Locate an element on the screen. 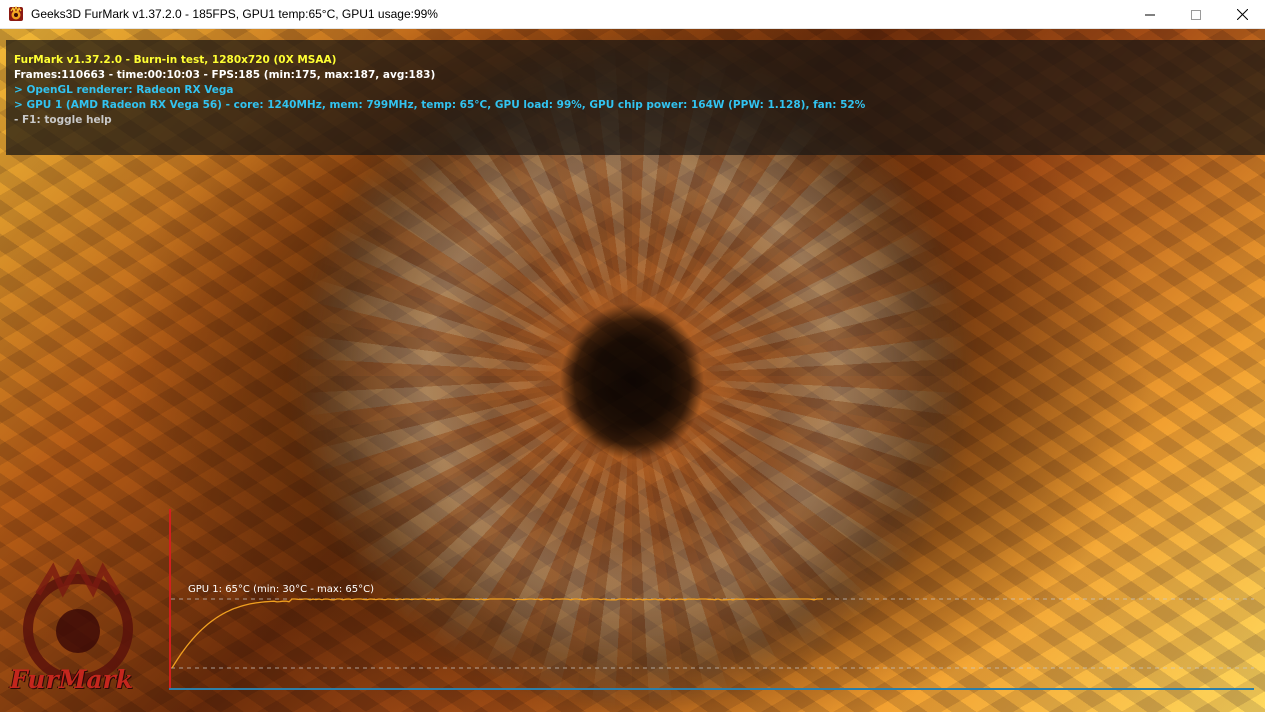 The height and width of the screenshot is (712, 1265). minimize-button is located at coordinates (1150, 14).